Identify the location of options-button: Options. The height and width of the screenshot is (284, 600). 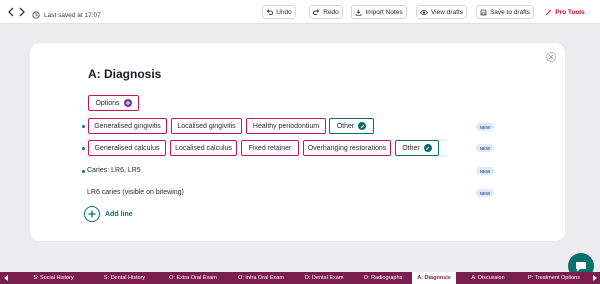
(113, 103).